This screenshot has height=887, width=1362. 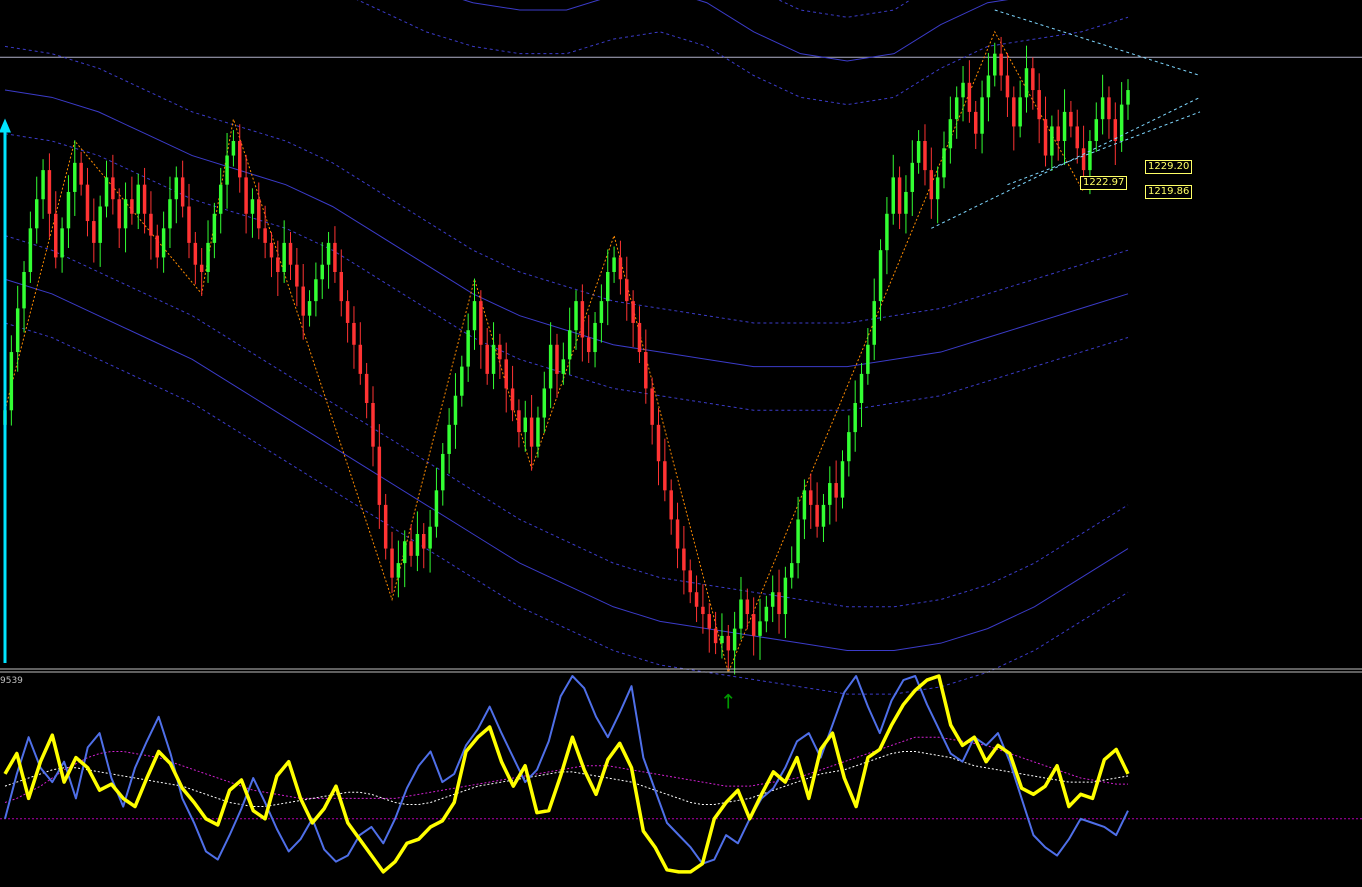 What do you see at coordinates (566, 8) in the screenshot?
I see `band-upper-outer-upper-dash` at bounding box center [566, 8].